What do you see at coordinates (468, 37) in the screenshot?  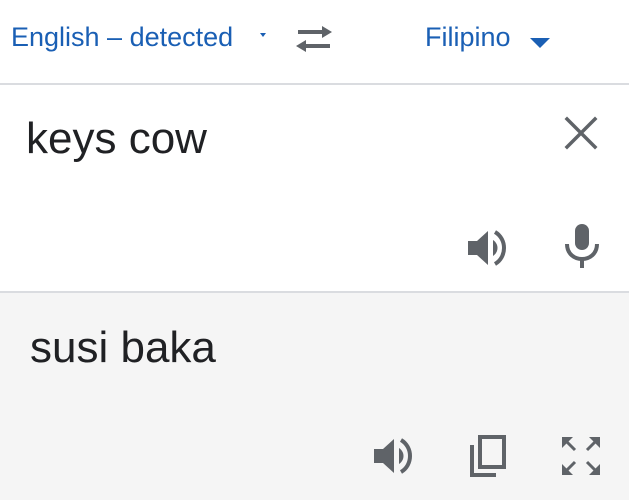 I see `target-language-selector: Filipino` at bounding box center [468, 37].